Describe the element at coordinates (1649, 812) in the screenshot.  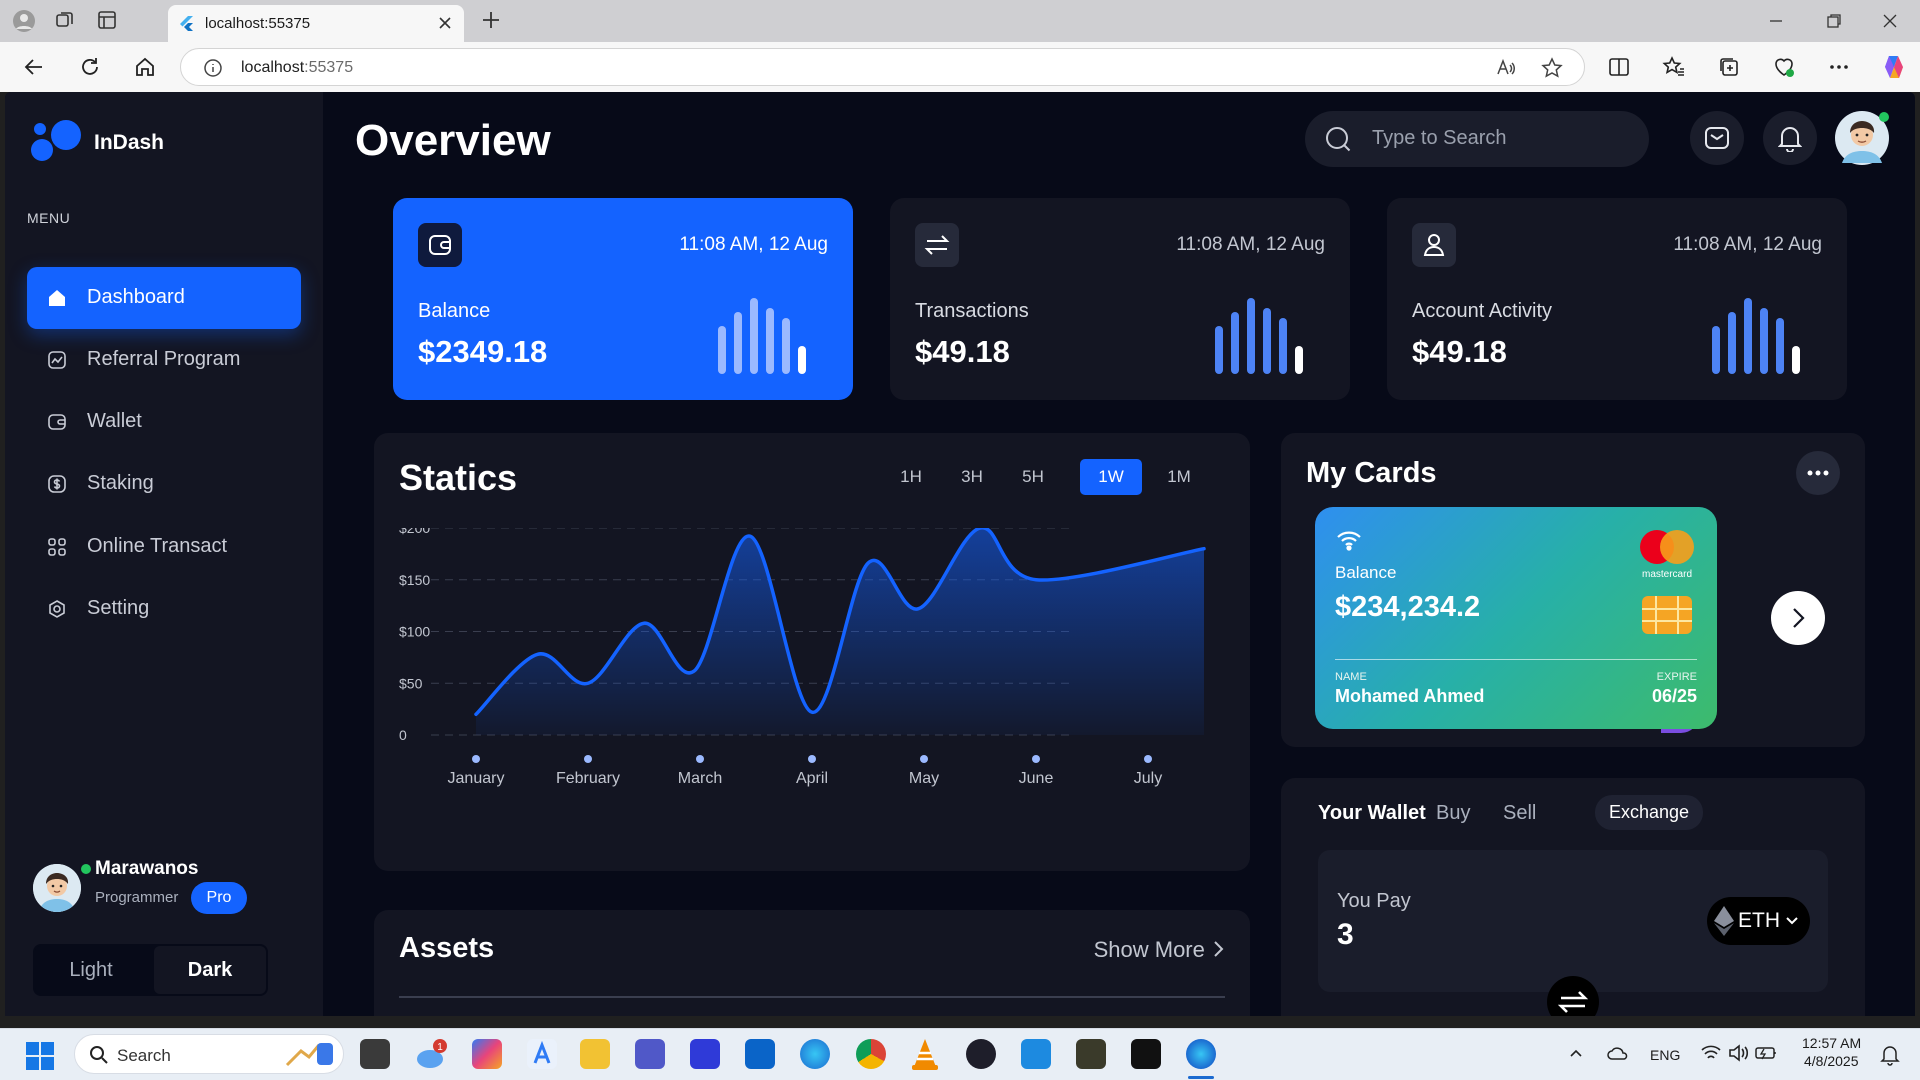
I see `wallet-tab-exchange: Exchange` at that location.